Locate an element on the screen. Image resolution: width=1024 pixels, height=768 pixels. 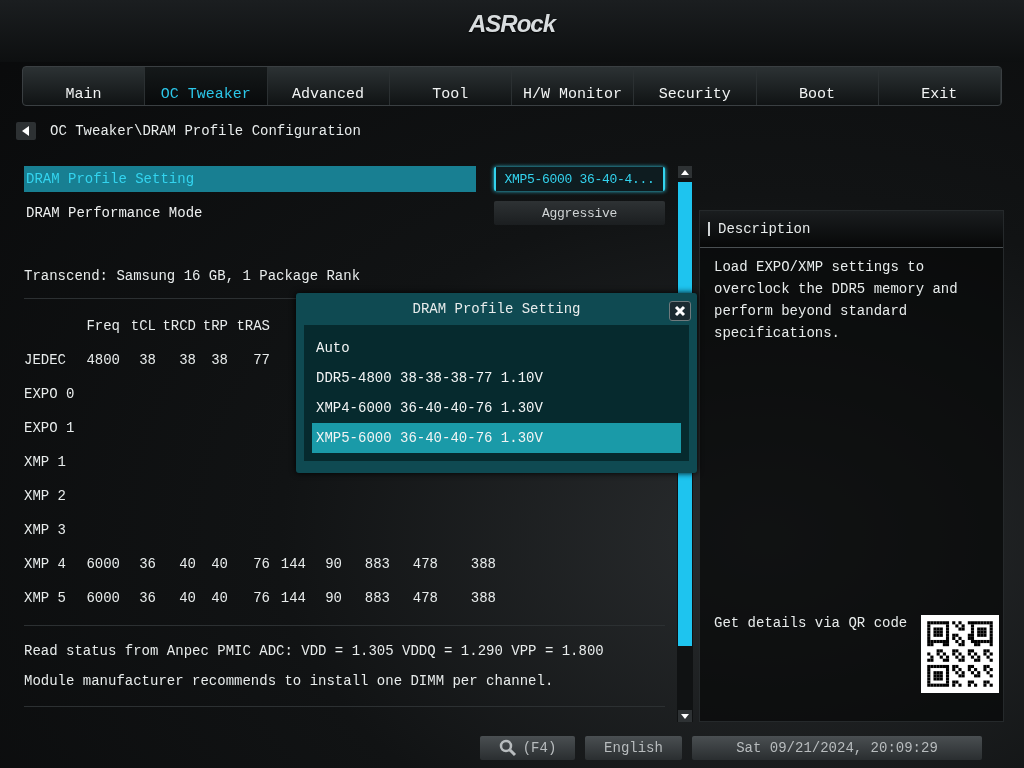
menu-tab: Security is located at coordinates (695, 86).